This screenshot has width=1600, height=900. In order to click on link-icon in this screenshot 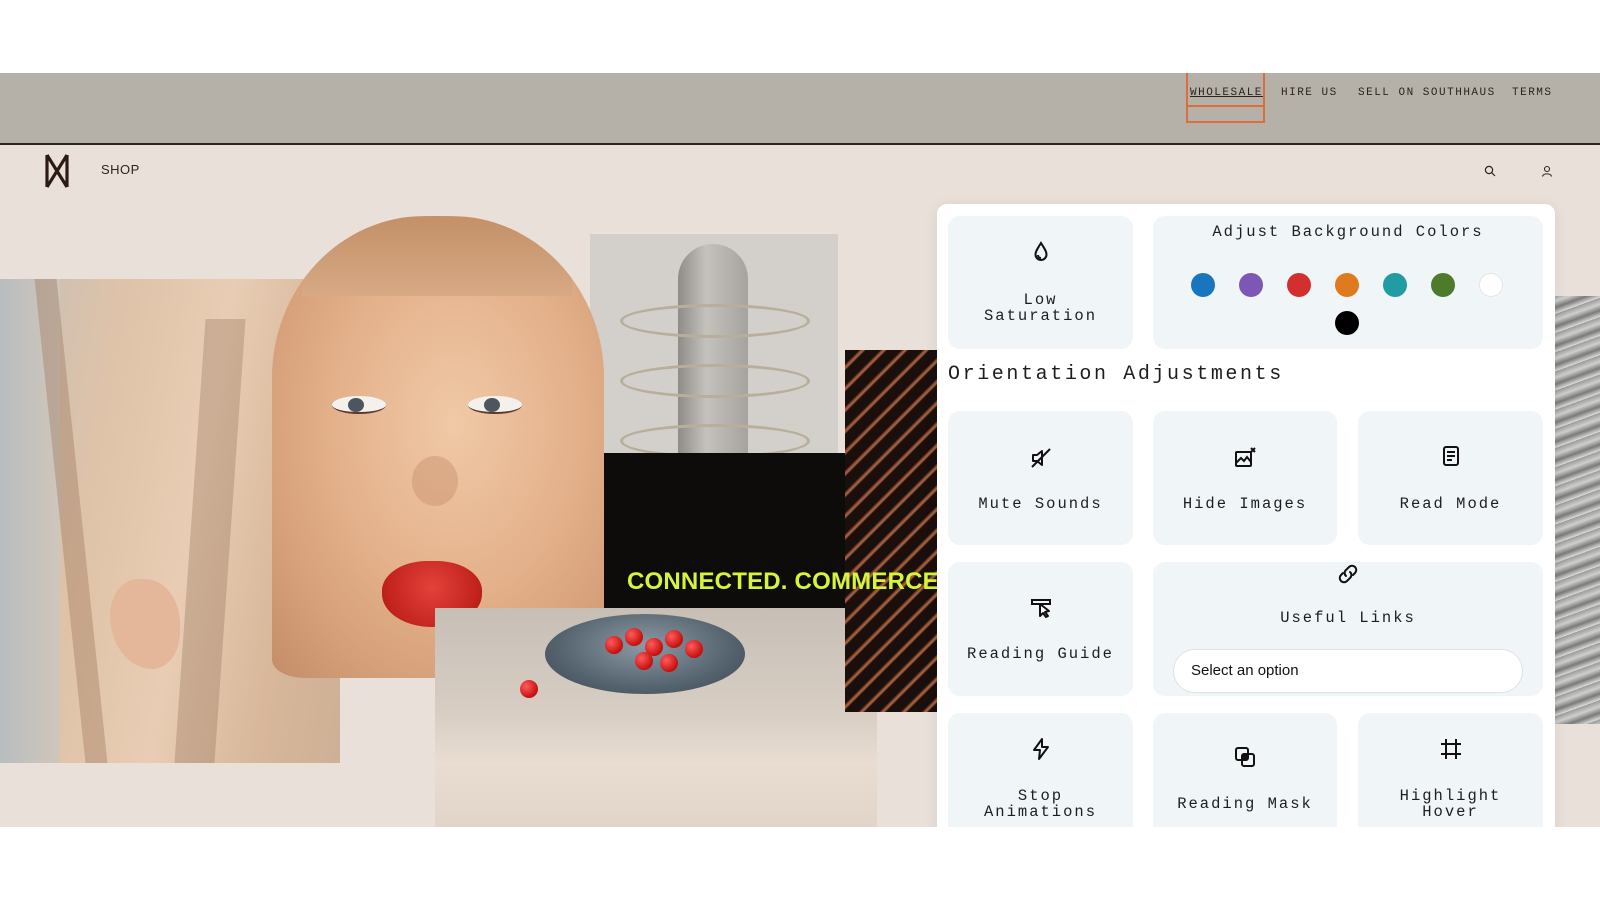, I will do `click(1348, 574)`.